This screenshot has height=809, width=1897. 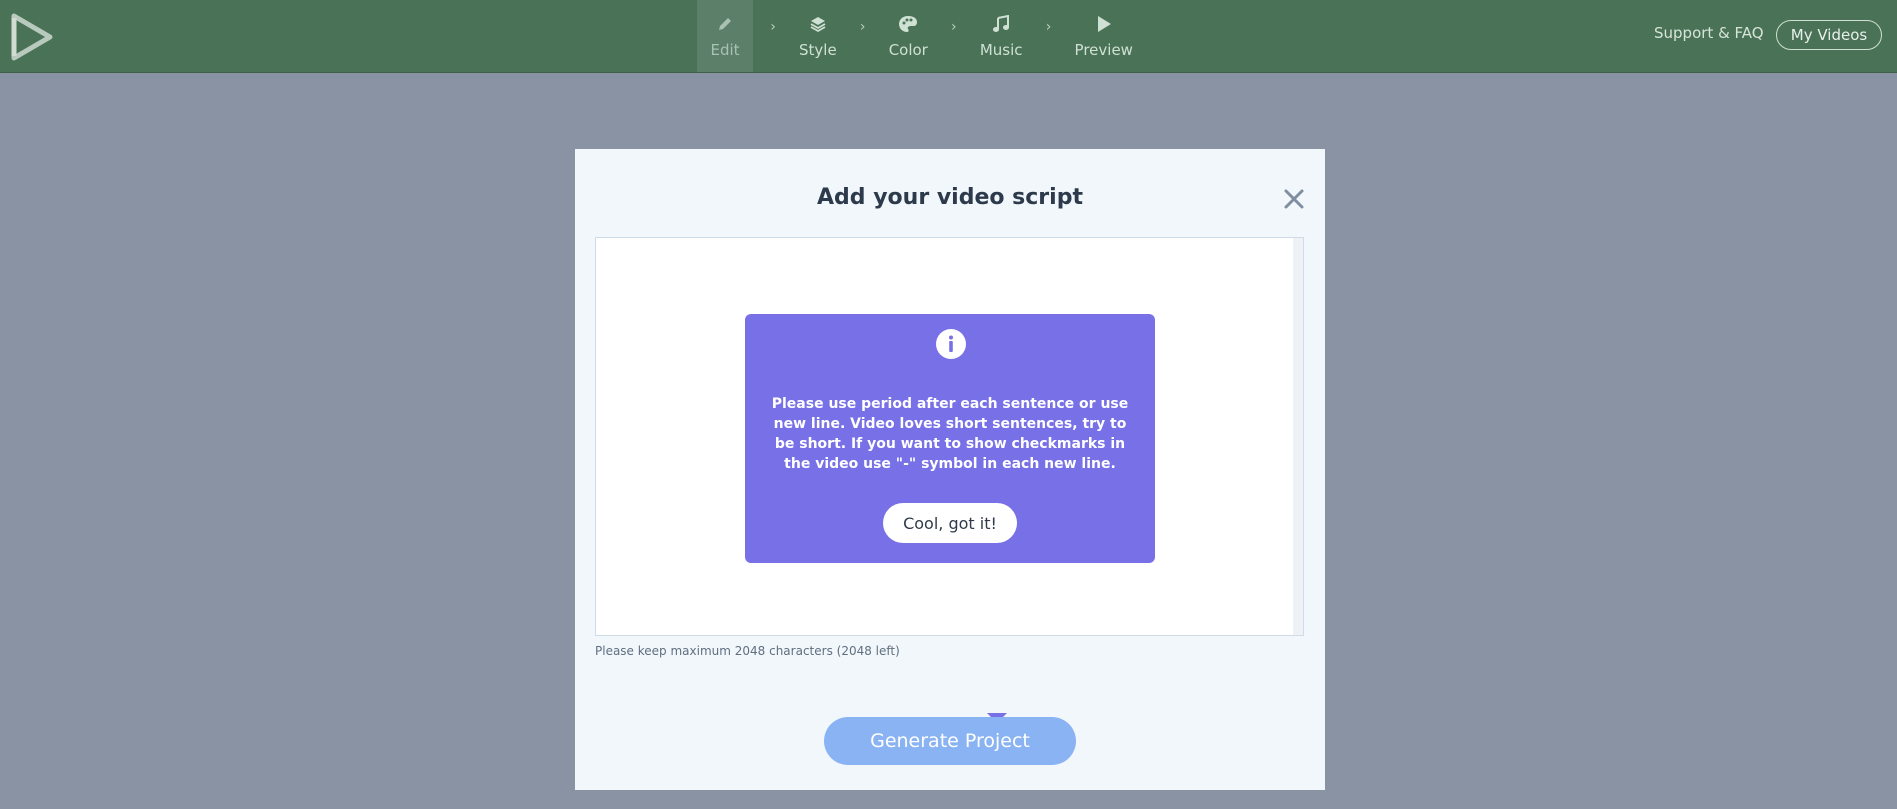 What do you see at coordinates (950, 523) in the screenshot?
I see `got-it-button: Cool, got it!` at bounding box center [950, 523].